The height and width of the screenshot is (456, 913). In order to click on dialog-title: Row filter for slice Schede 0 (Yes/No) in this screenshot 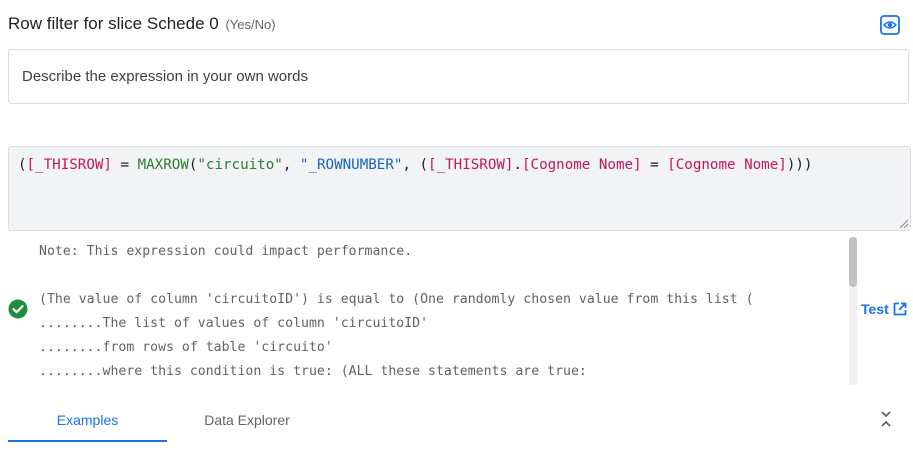, I will do `click(142, 24)`.